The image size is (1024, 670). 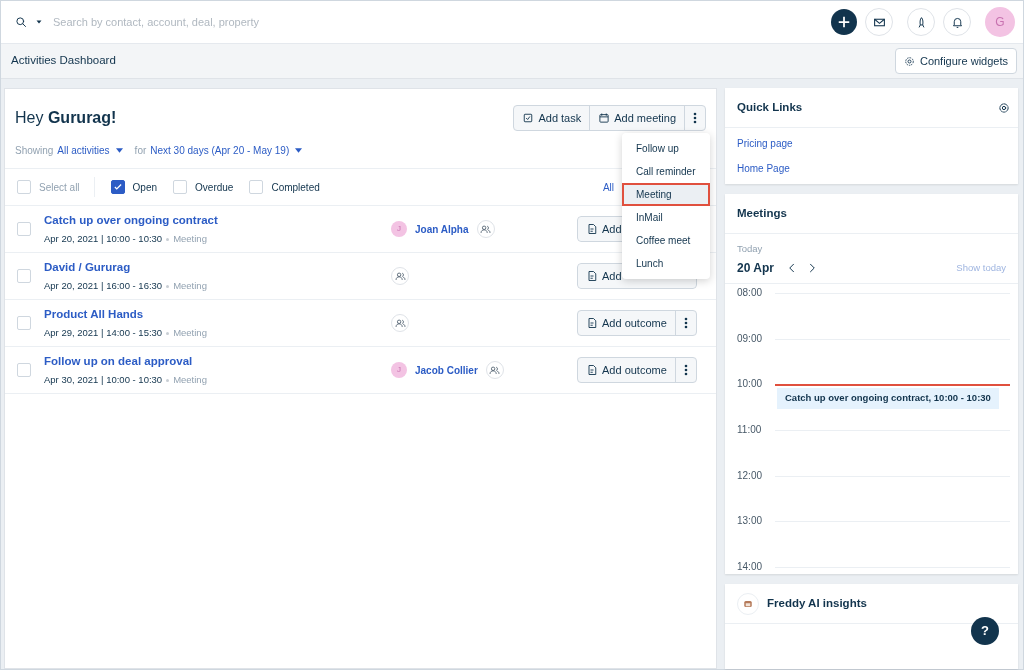 What do you see at coordinates (103, 286) in the screenshot?
I see `activity-date: Apr 20, 2021 | 16:00 - 16:30` at bounding box center [103, 286].